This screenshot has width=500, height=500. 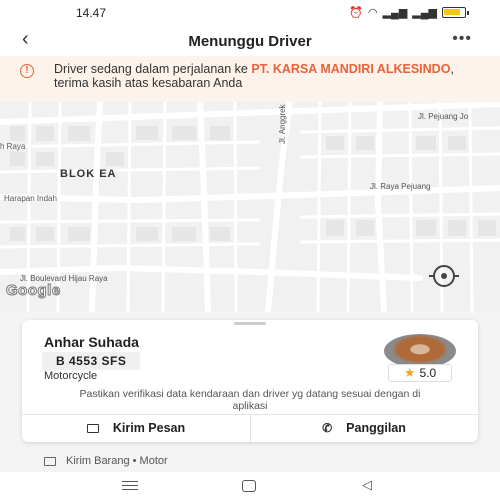 I want to click on nav-back-icon: ◁, so click(x=367, y=485).